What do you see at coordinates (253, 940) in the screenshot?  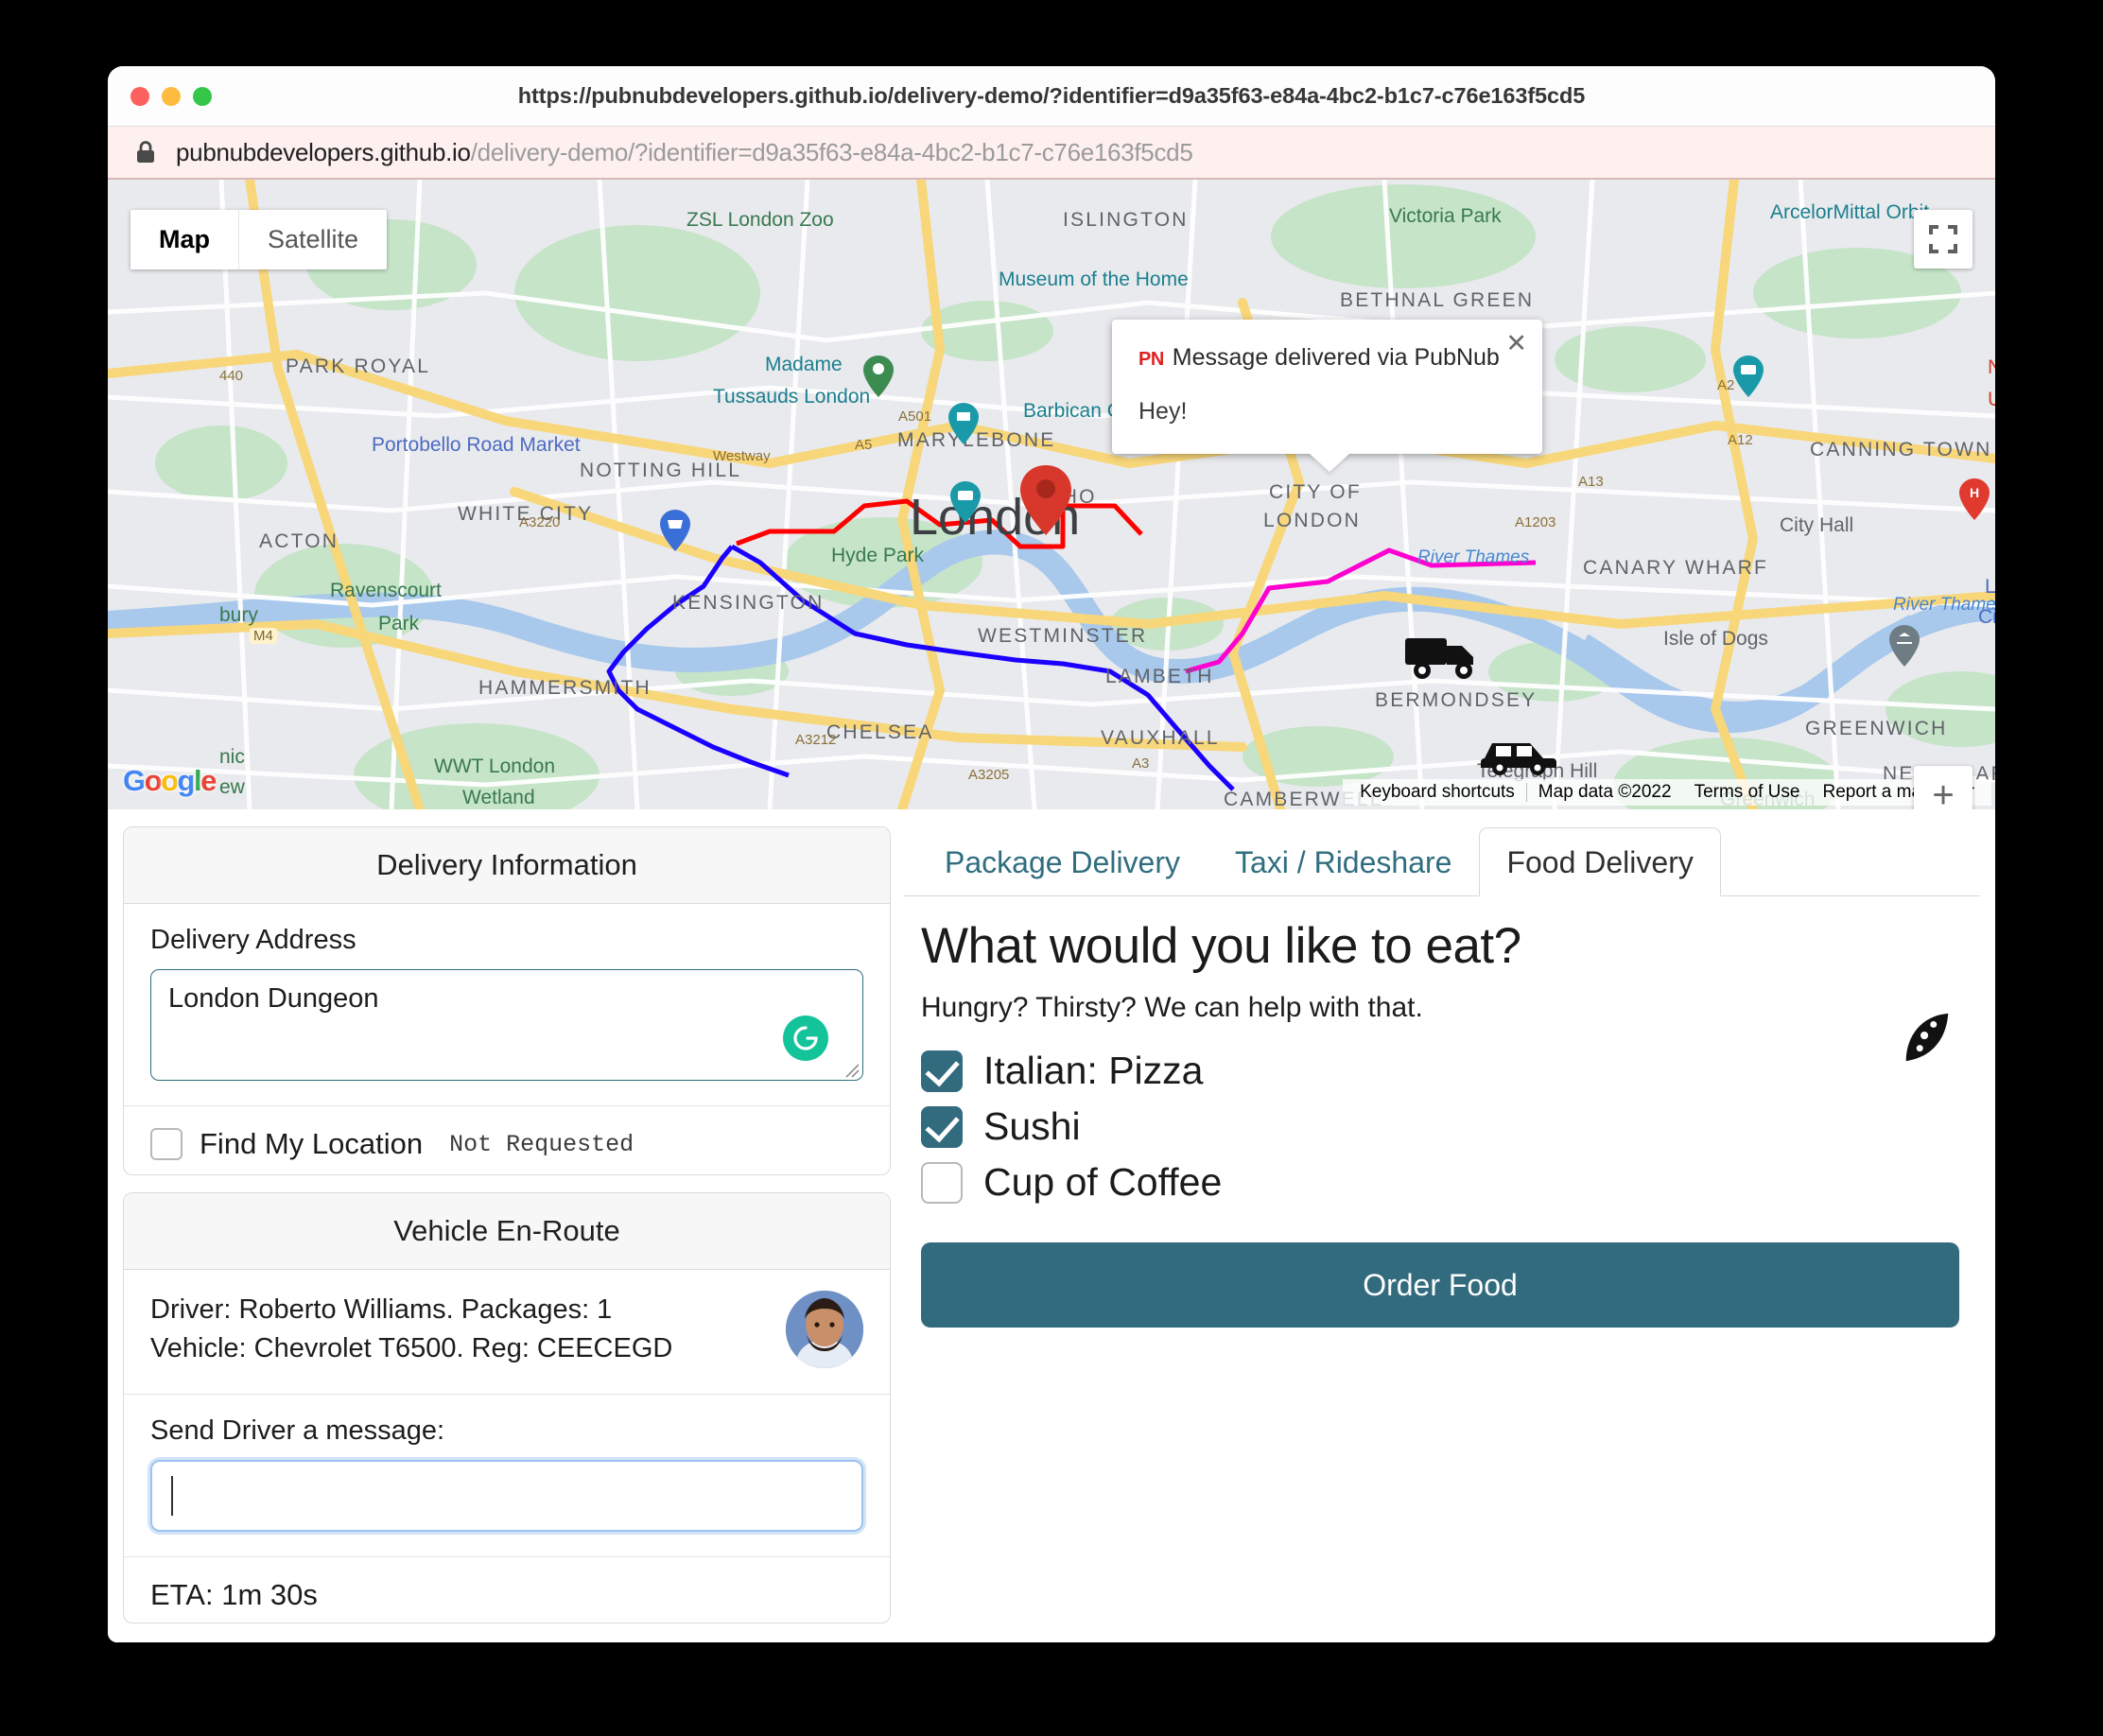 I see `delivery-address-label: Delivery Address` at bounding box center [253, 940].